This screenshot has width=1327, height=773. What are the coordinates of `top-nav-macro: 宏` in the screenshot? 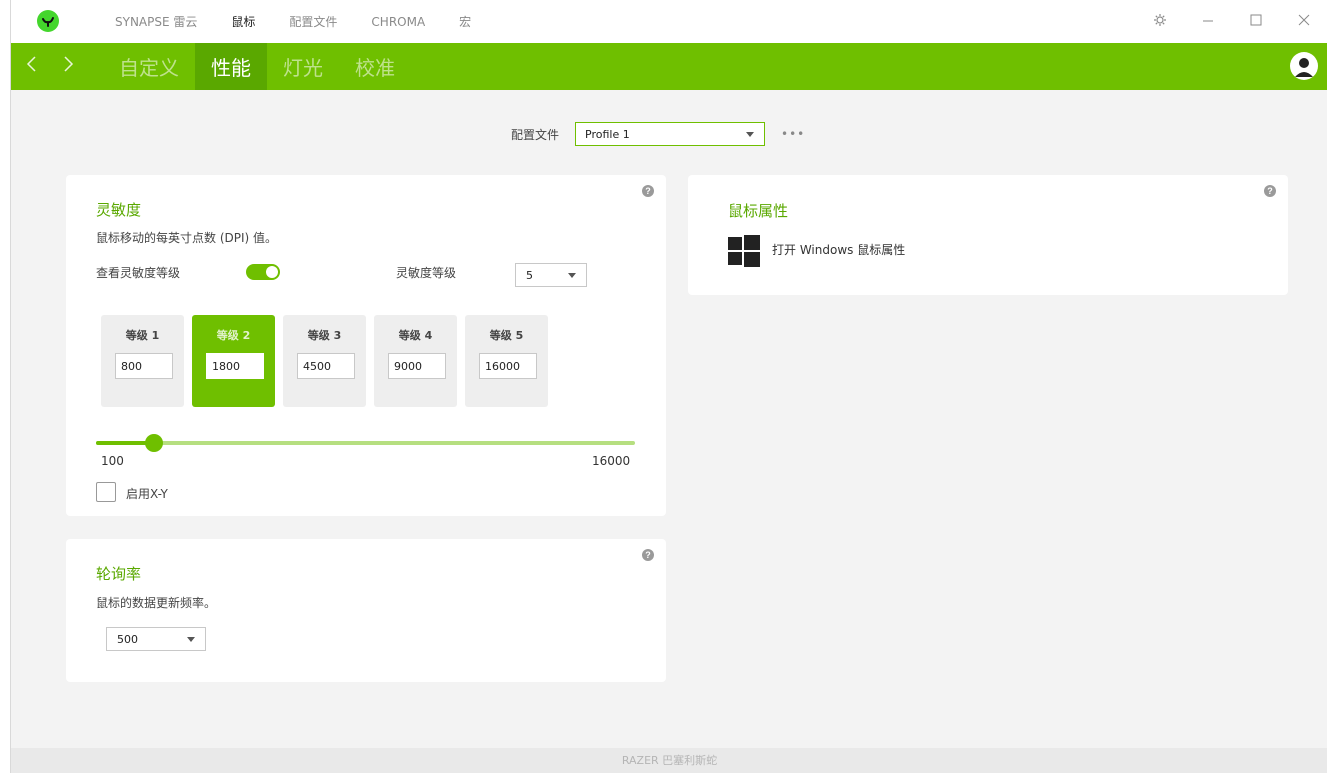 It's located at (465, 21).